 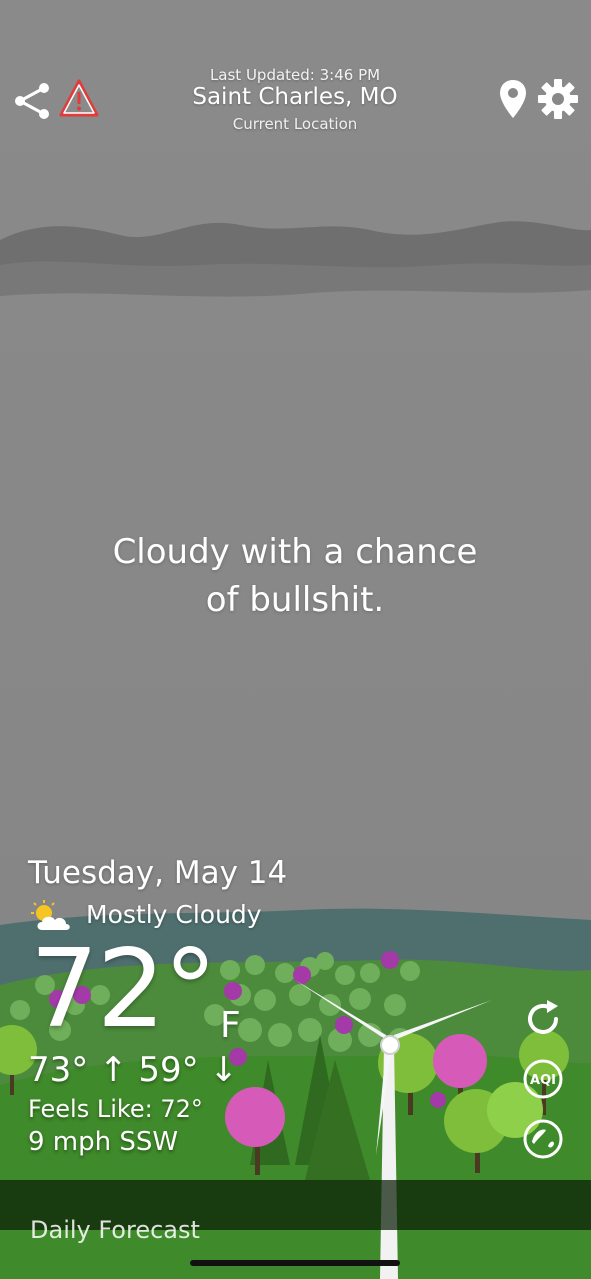 What do you see at coordinates (513, 99) in the screenshot?
I see `location-pin-icon` at bounding box center [513, 99].